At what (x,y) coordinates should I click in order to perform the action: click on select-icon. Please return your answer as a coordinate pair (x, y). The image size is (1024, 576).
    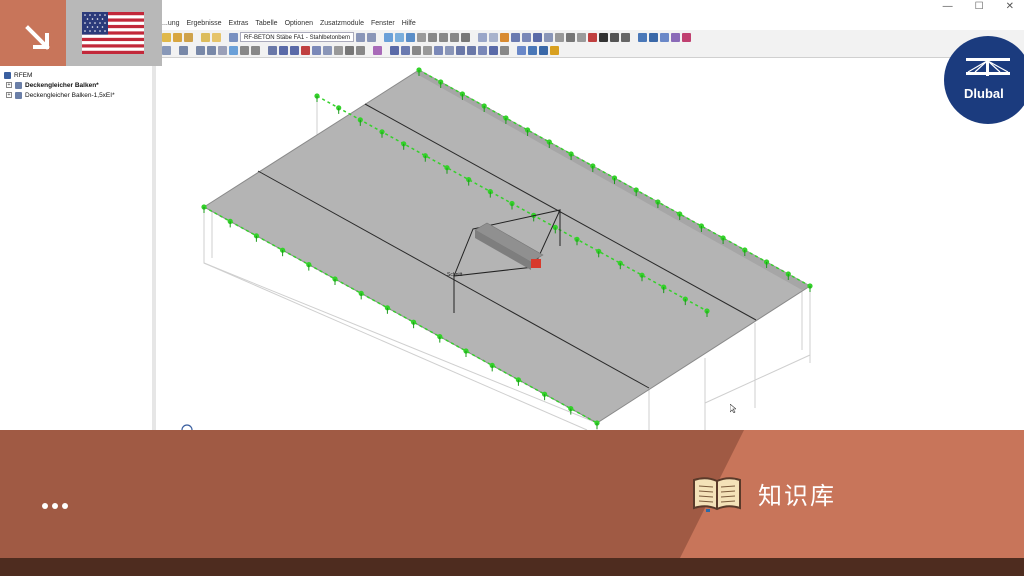
    Looking at the image, I should click on (166, 50).